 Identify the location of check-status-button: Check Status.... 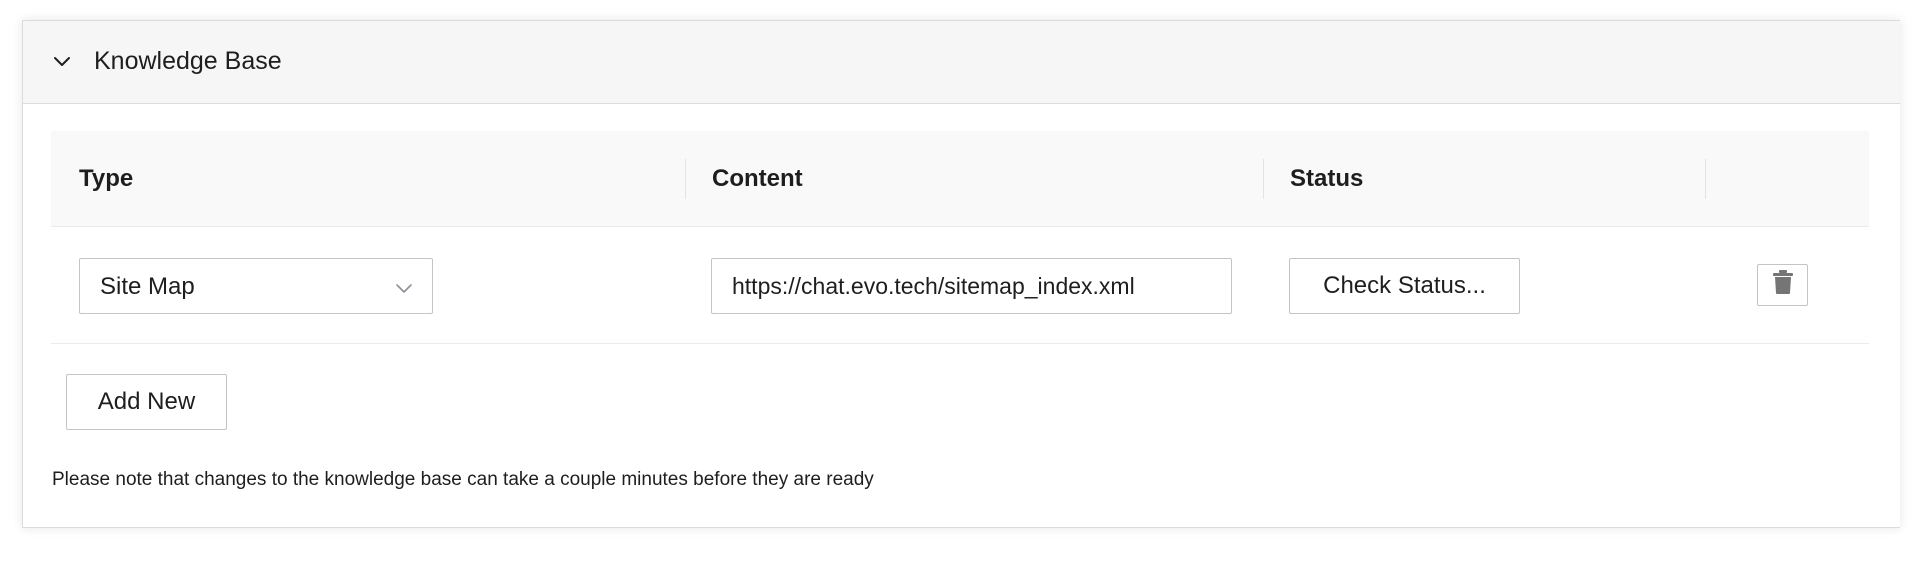
(1404, 286).